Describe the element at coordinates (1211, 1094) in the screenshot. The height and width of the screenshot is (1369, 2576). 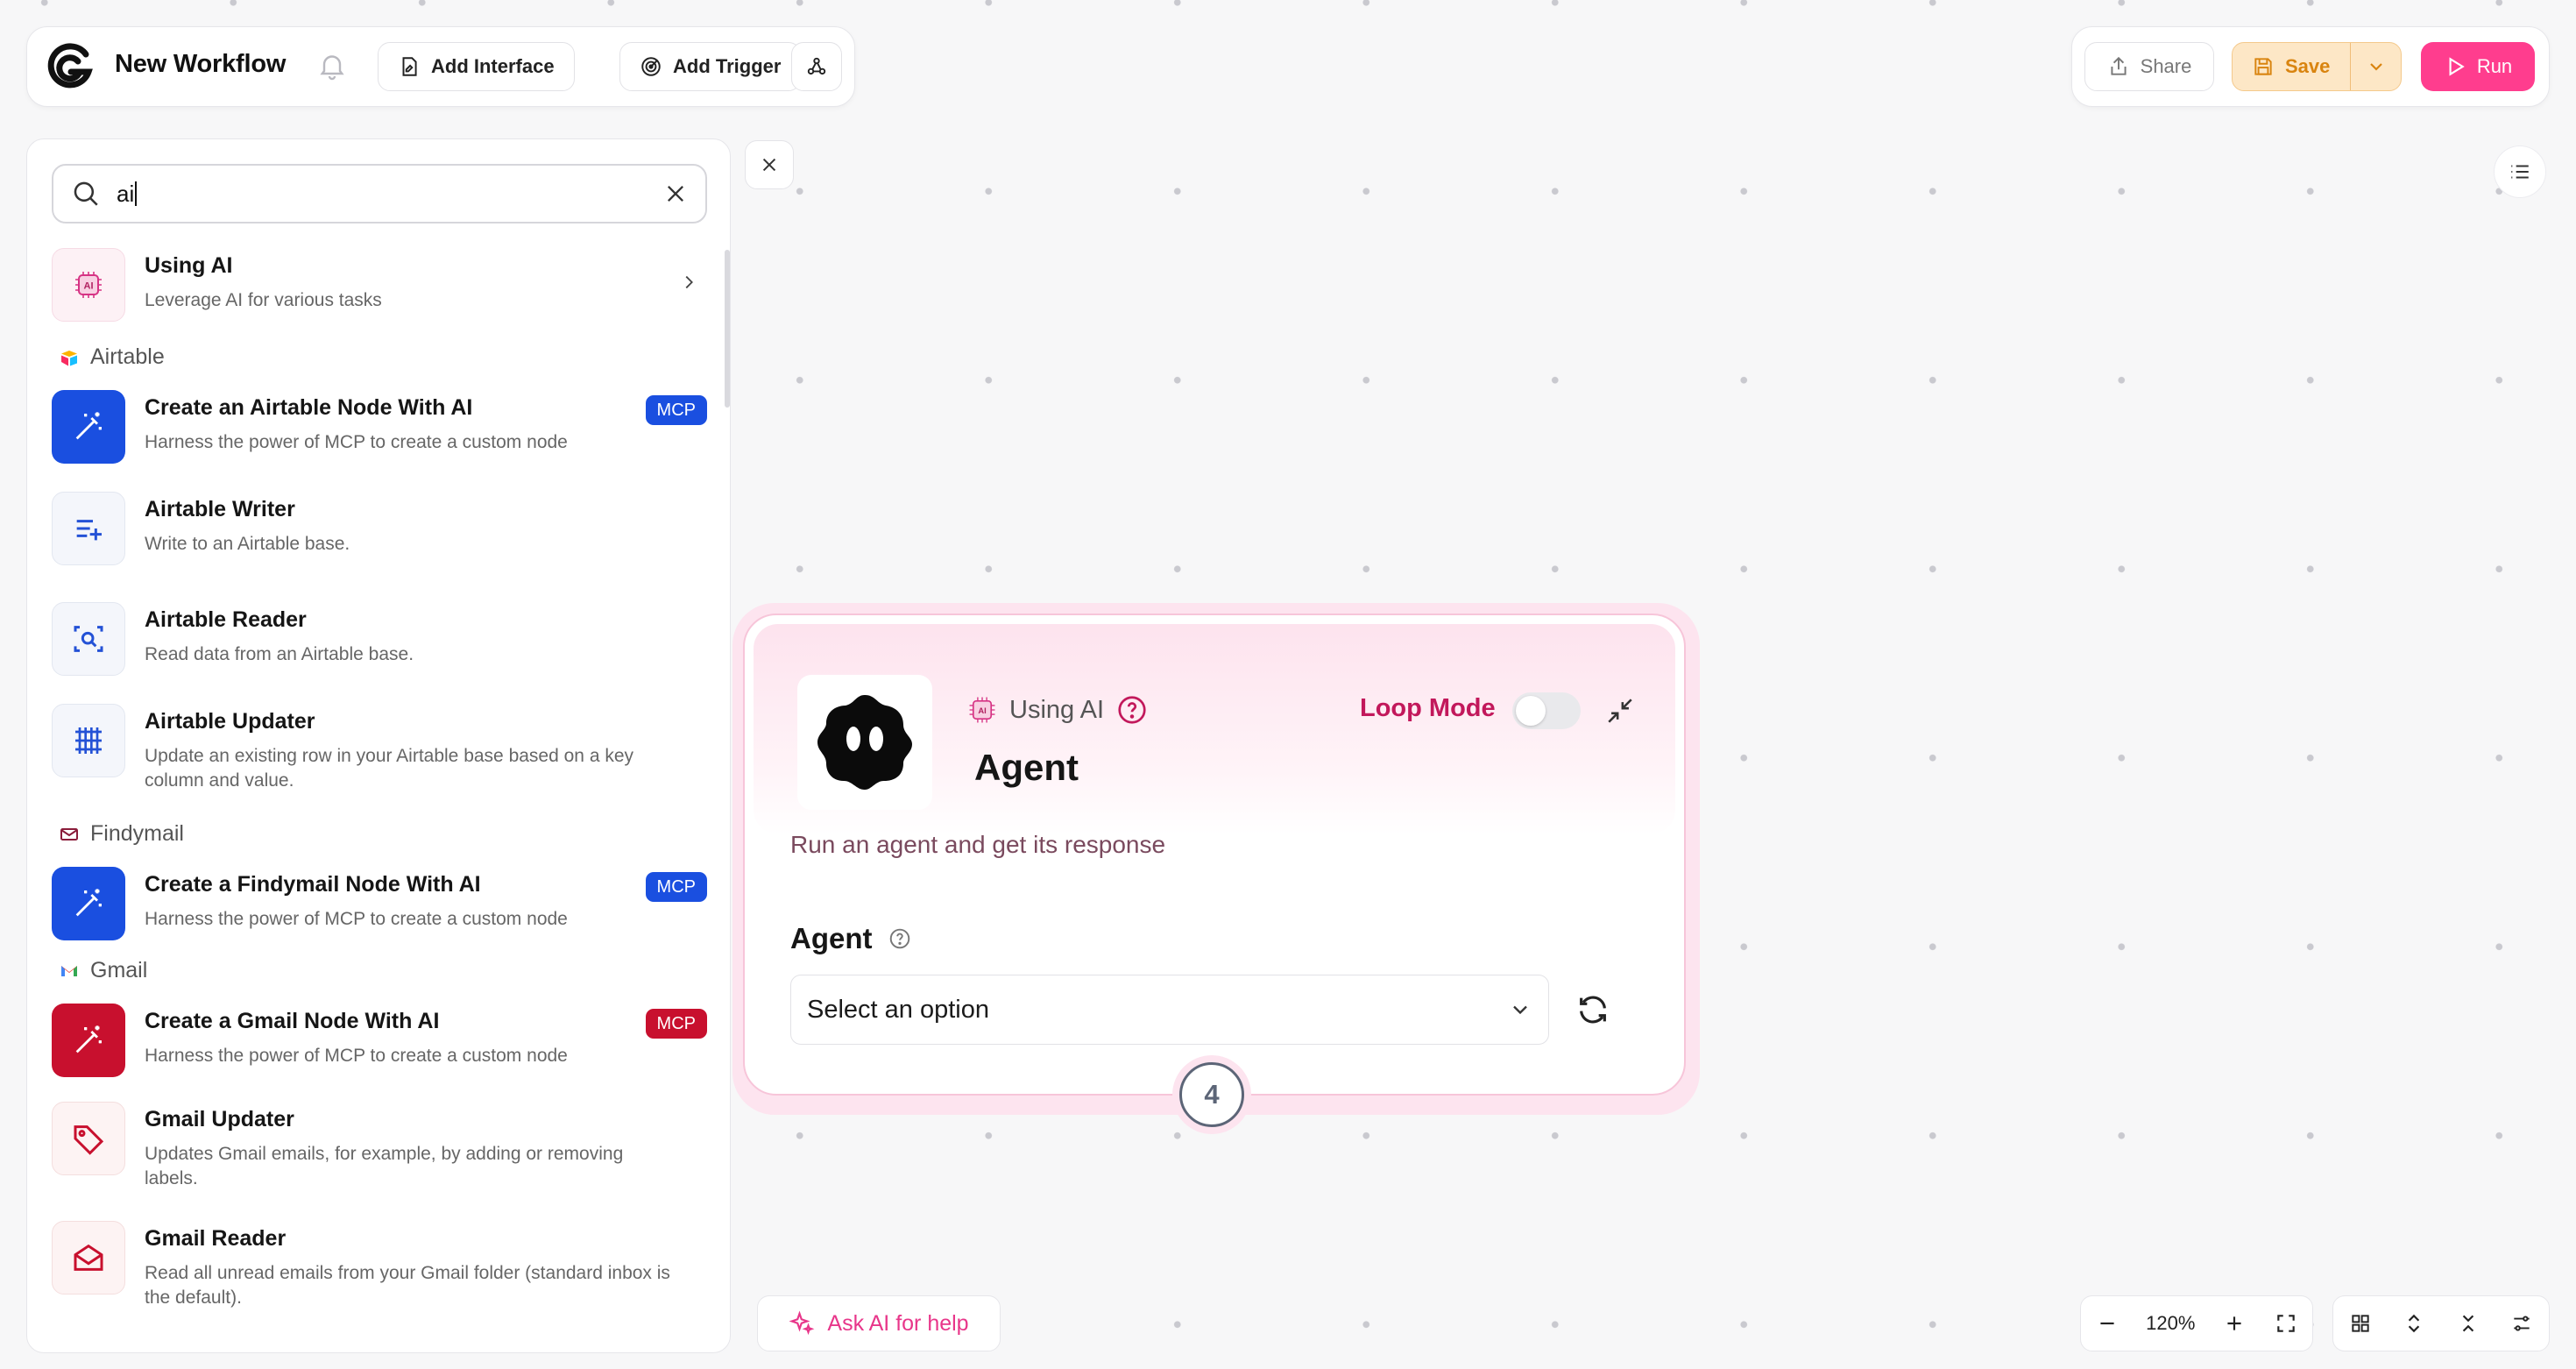
I see `step-number-badge: 4` at that location.